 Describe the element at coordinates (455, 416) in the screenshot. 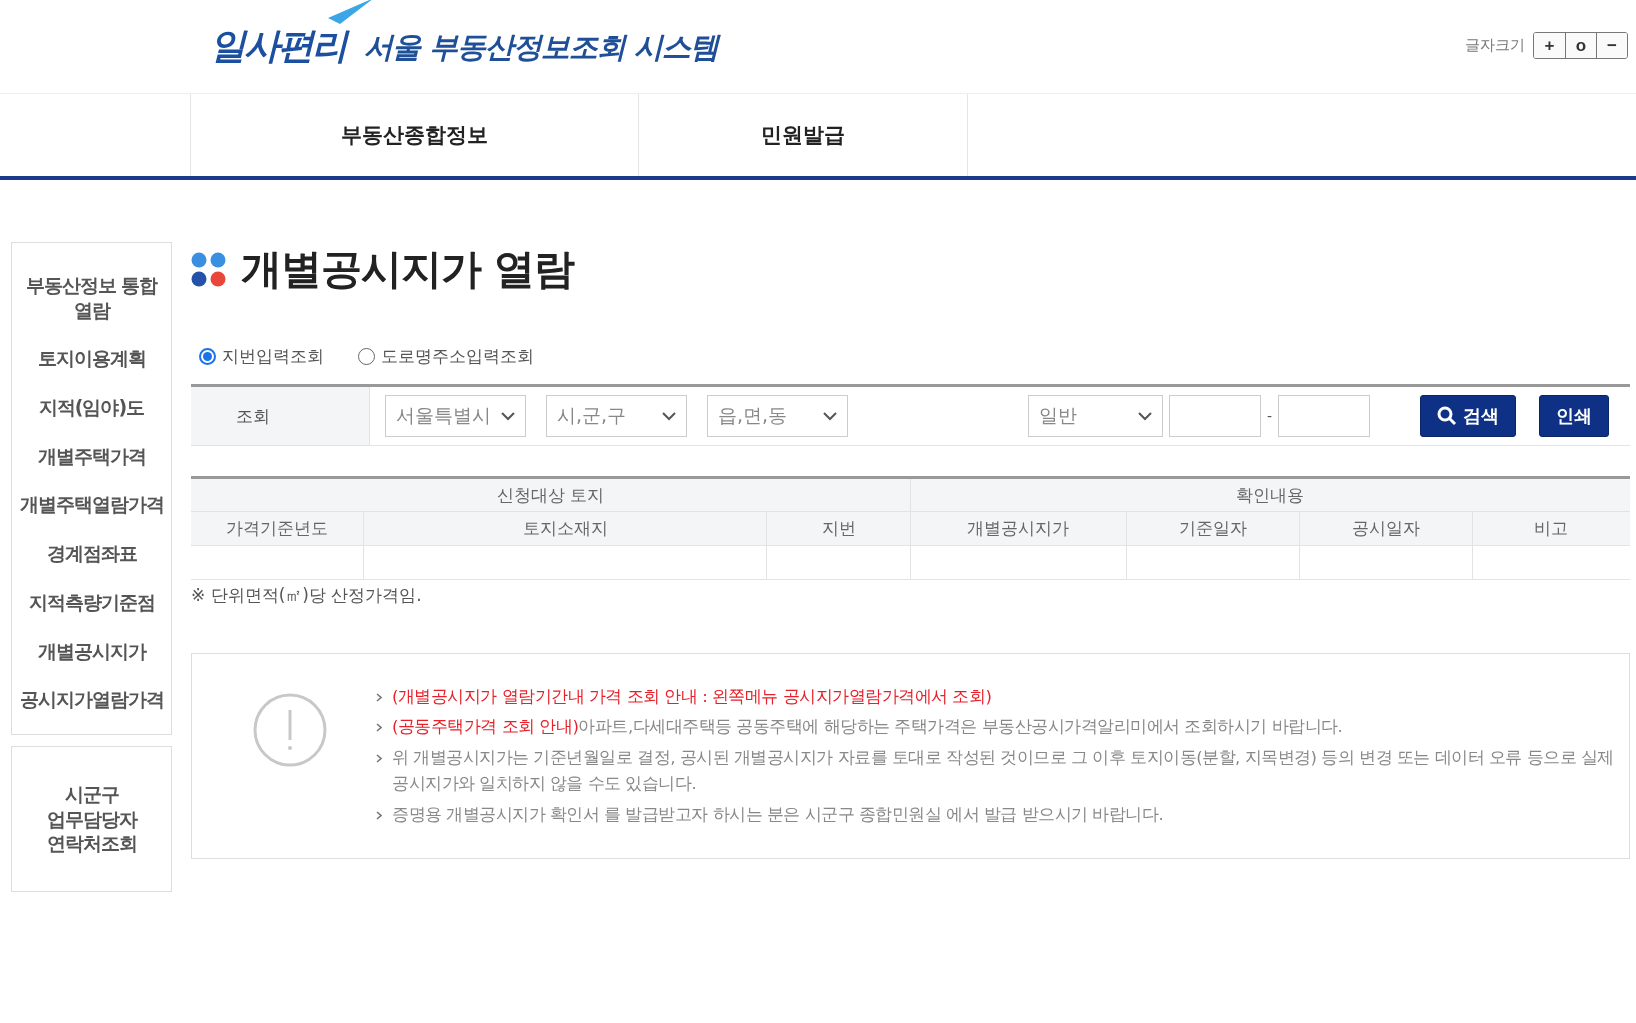

I see `region-select: 서울특별시` at that location.